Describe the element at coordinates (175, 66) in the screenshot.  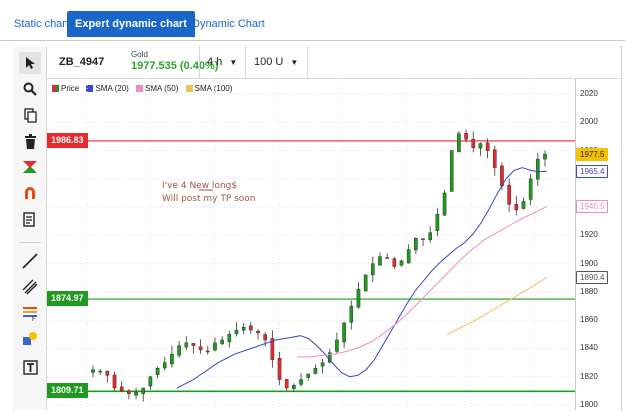
I see `current-price: 1977.535 (0.40%)` at that location.